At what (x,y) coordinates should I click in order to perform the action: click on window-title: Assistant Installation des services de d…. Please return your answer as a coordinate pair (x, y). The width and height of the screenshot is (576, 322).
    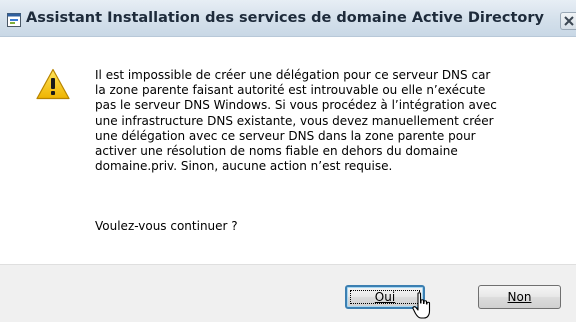
    Looking at the image, I should click on (285, 18).